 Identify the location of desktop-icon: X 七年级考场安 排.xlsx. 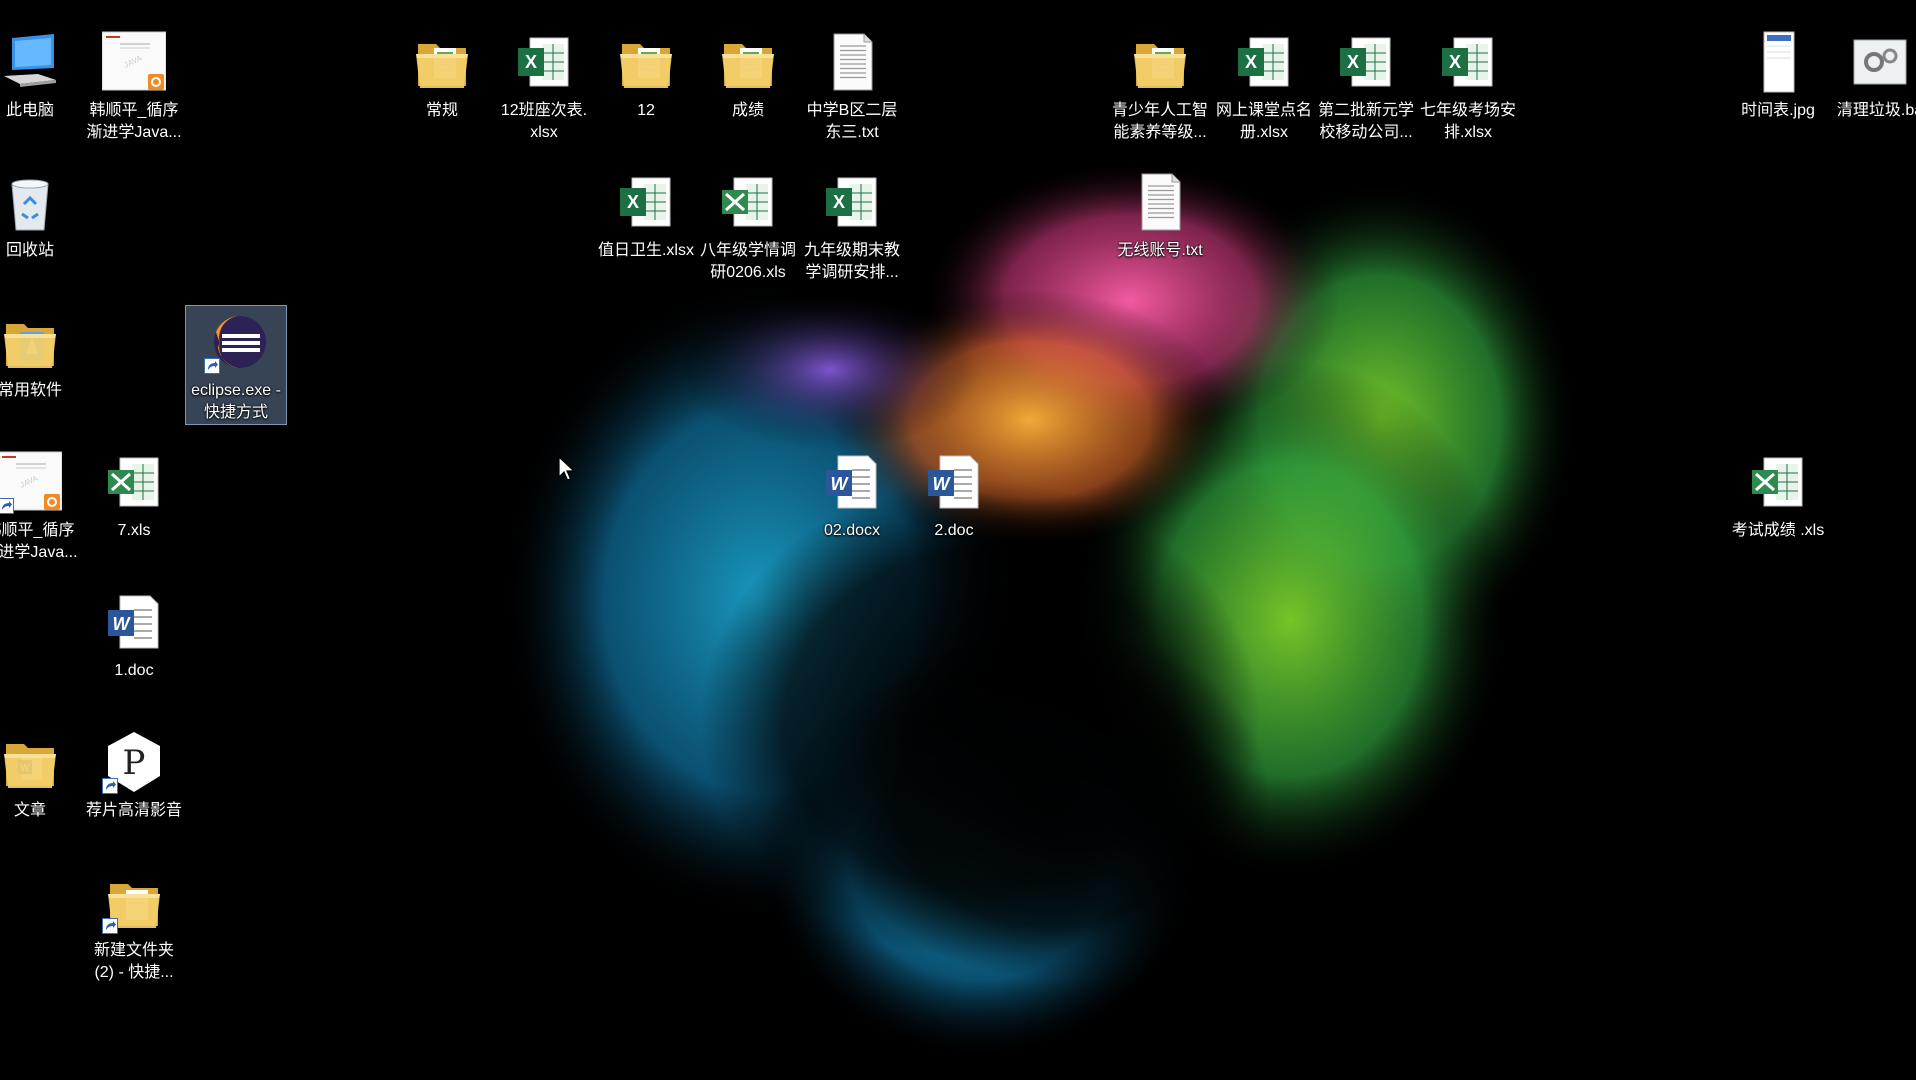
(1468, 85).